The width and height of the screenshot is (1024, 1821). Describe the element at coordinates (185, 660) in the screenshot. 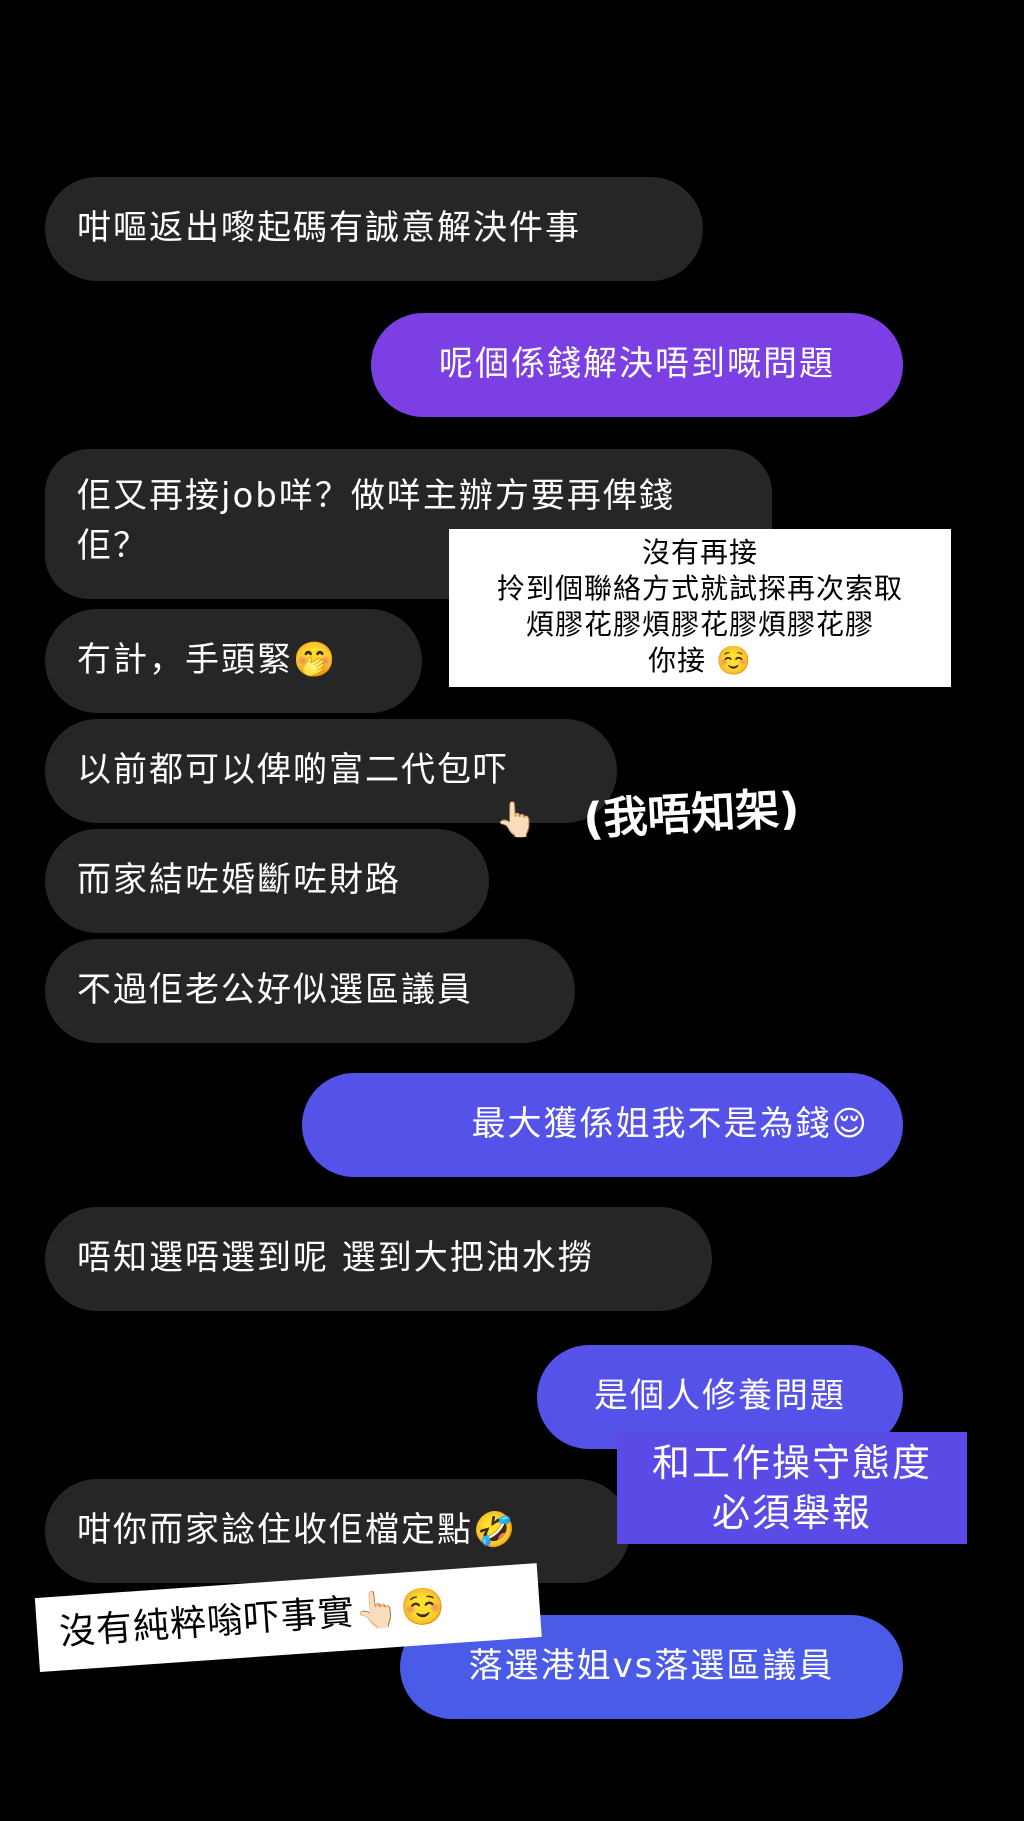

I see `message-text: 冇計，手頭緊` at that location.